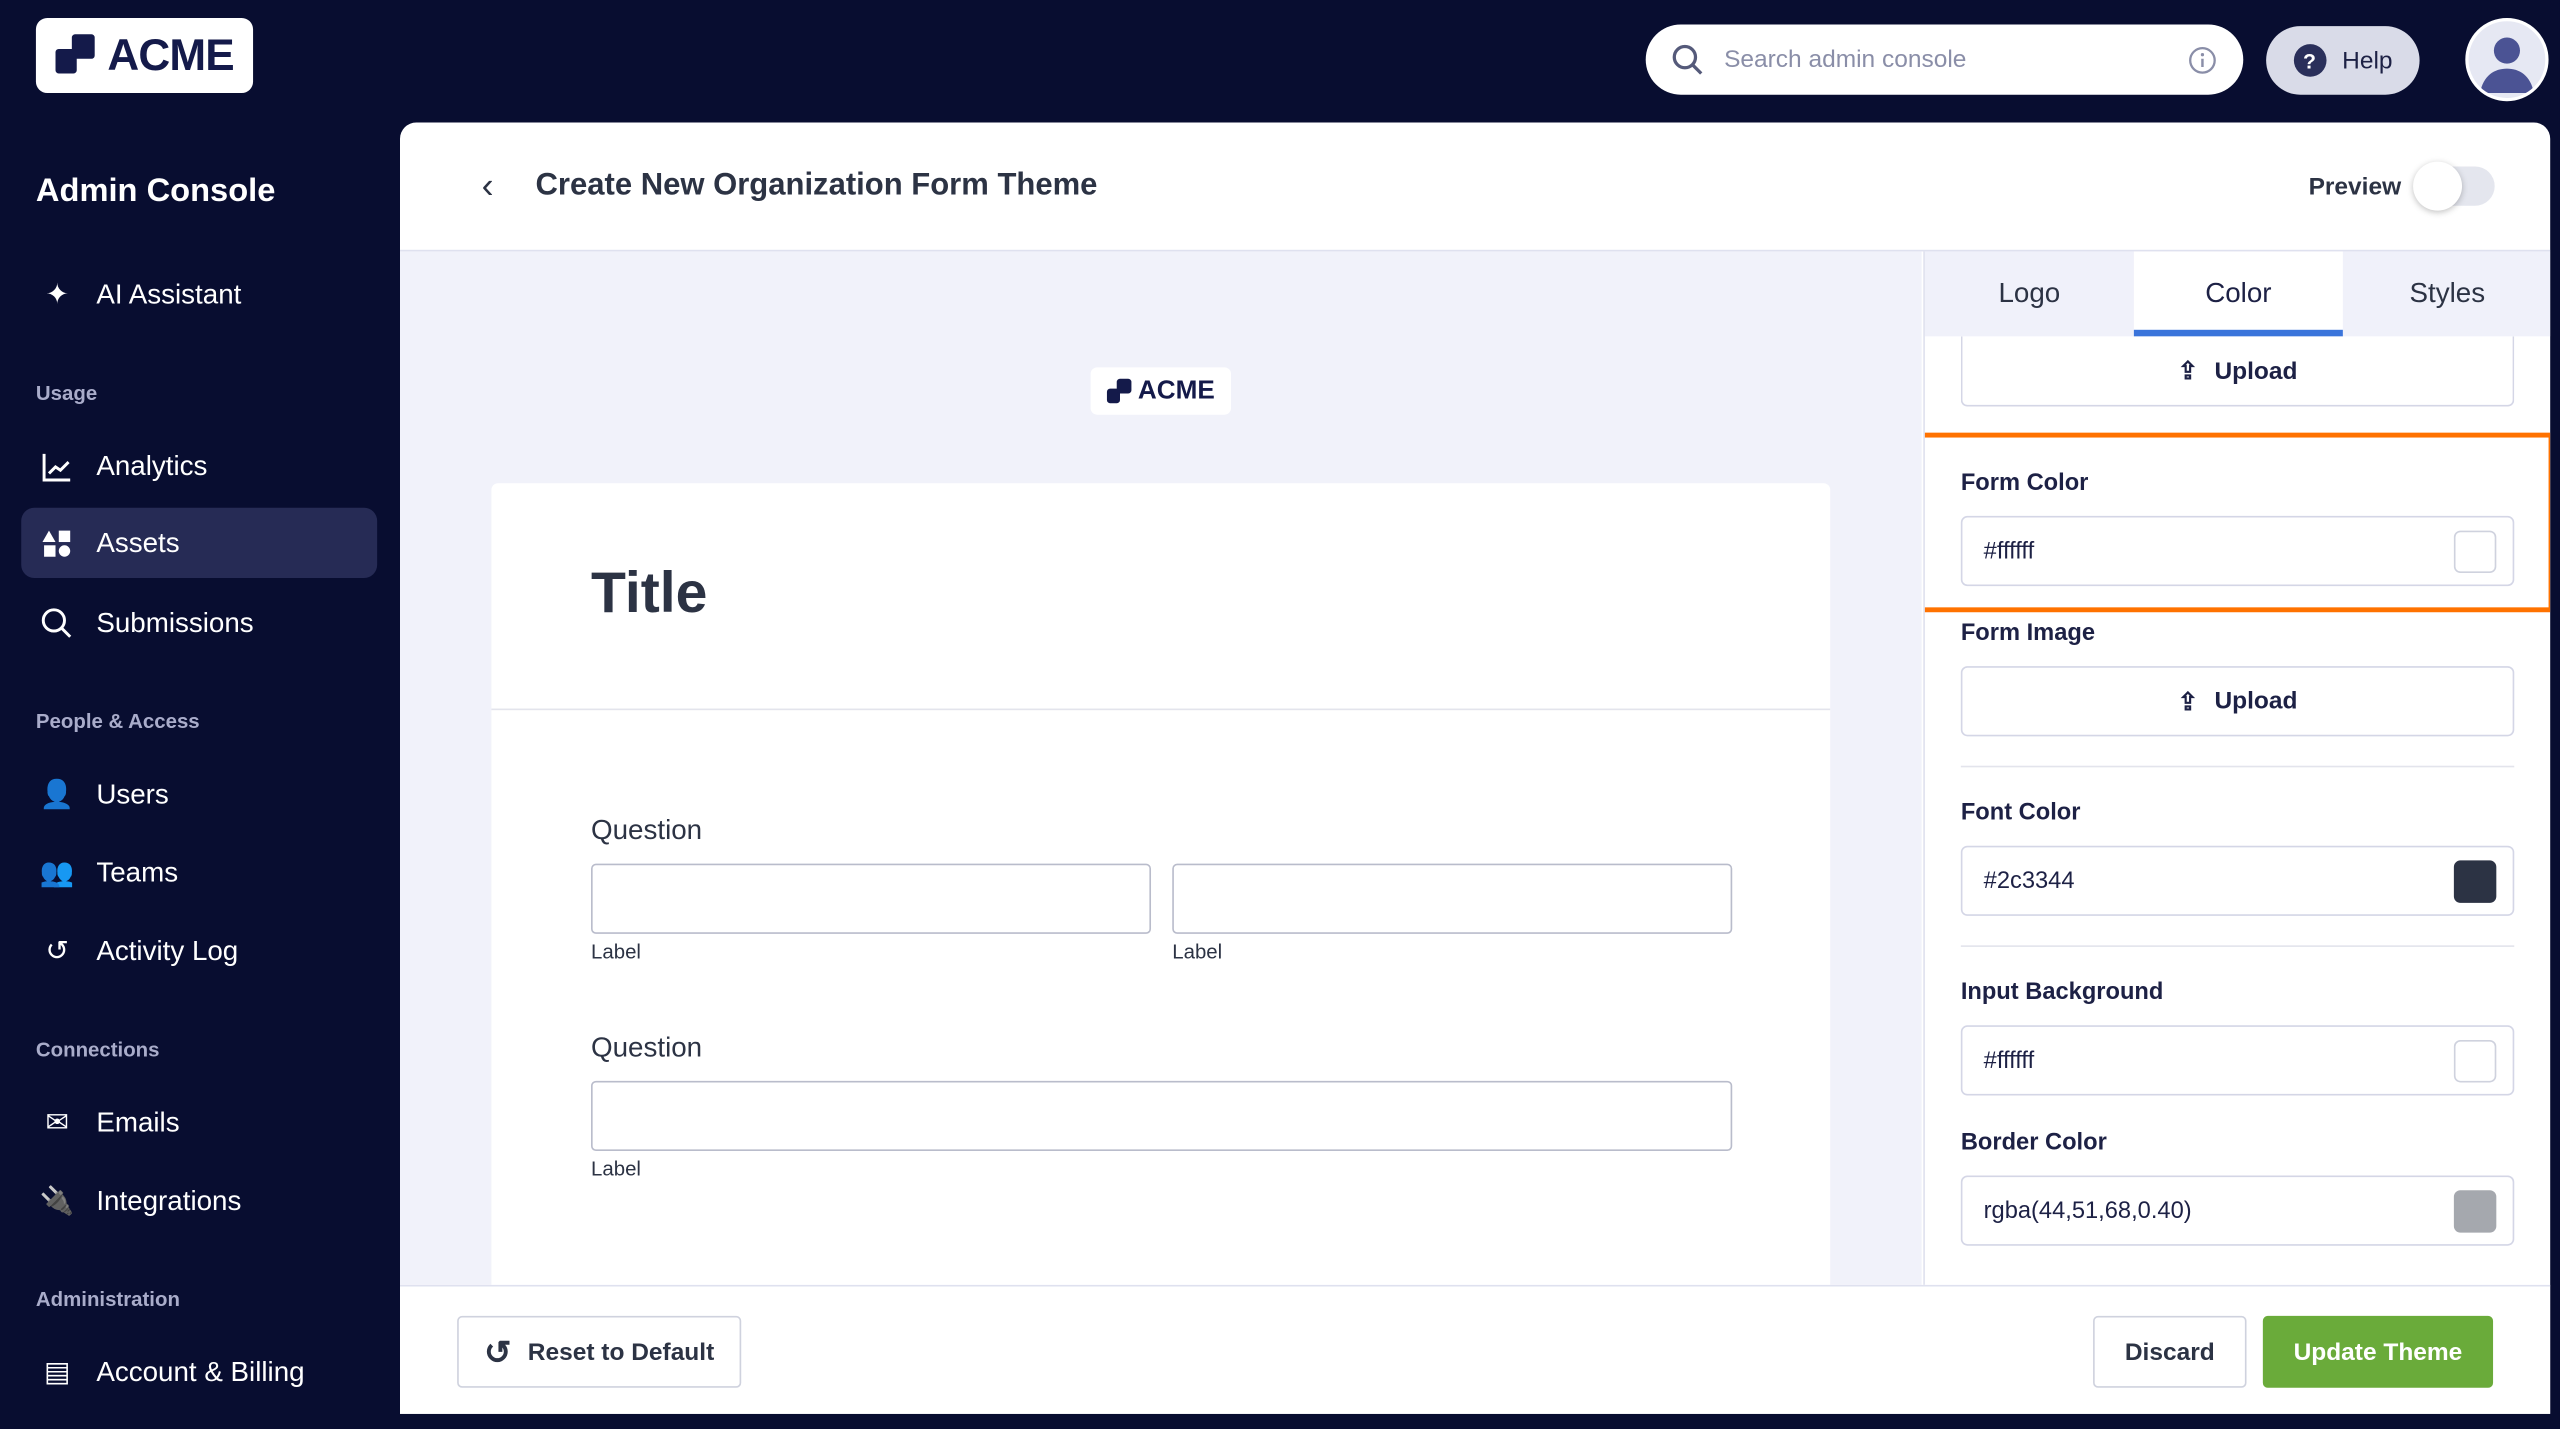 Image resolution: width=2560 pixels, height=1429 pixels. What do you see at coordinates (57, 1371) in the screenshot?
I see `id-card-icon: ▤` at bounding box center [57, 1371].